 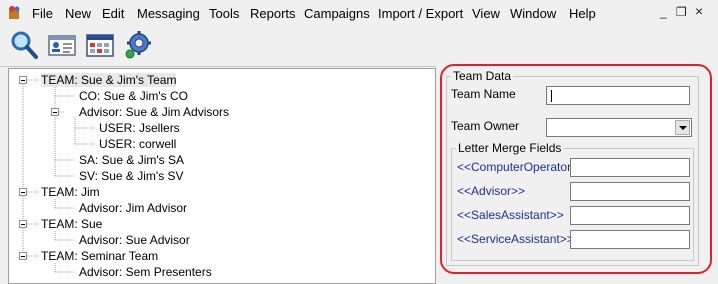 What do you see at coordinates (131, 176) in the screenshot?
I see `tree-node-sv: SV: Sue & Jim's SV` at bounding box center [131, 176].